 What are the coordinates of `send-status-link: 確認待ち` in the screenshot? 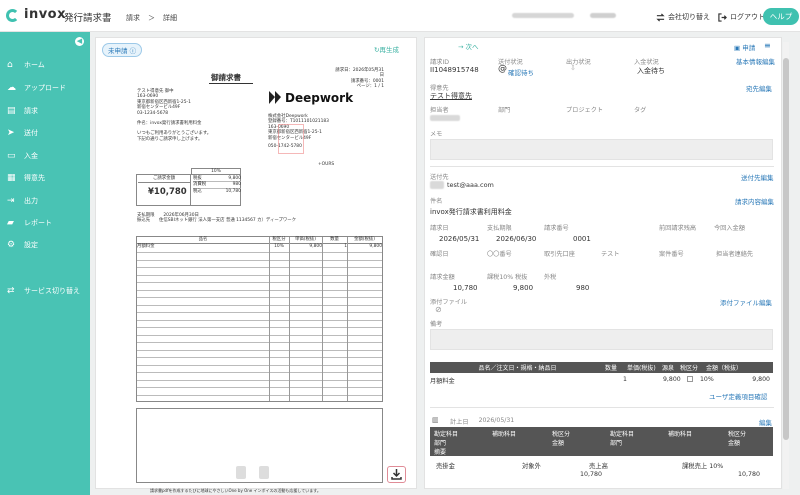 It's located at (521, 72).